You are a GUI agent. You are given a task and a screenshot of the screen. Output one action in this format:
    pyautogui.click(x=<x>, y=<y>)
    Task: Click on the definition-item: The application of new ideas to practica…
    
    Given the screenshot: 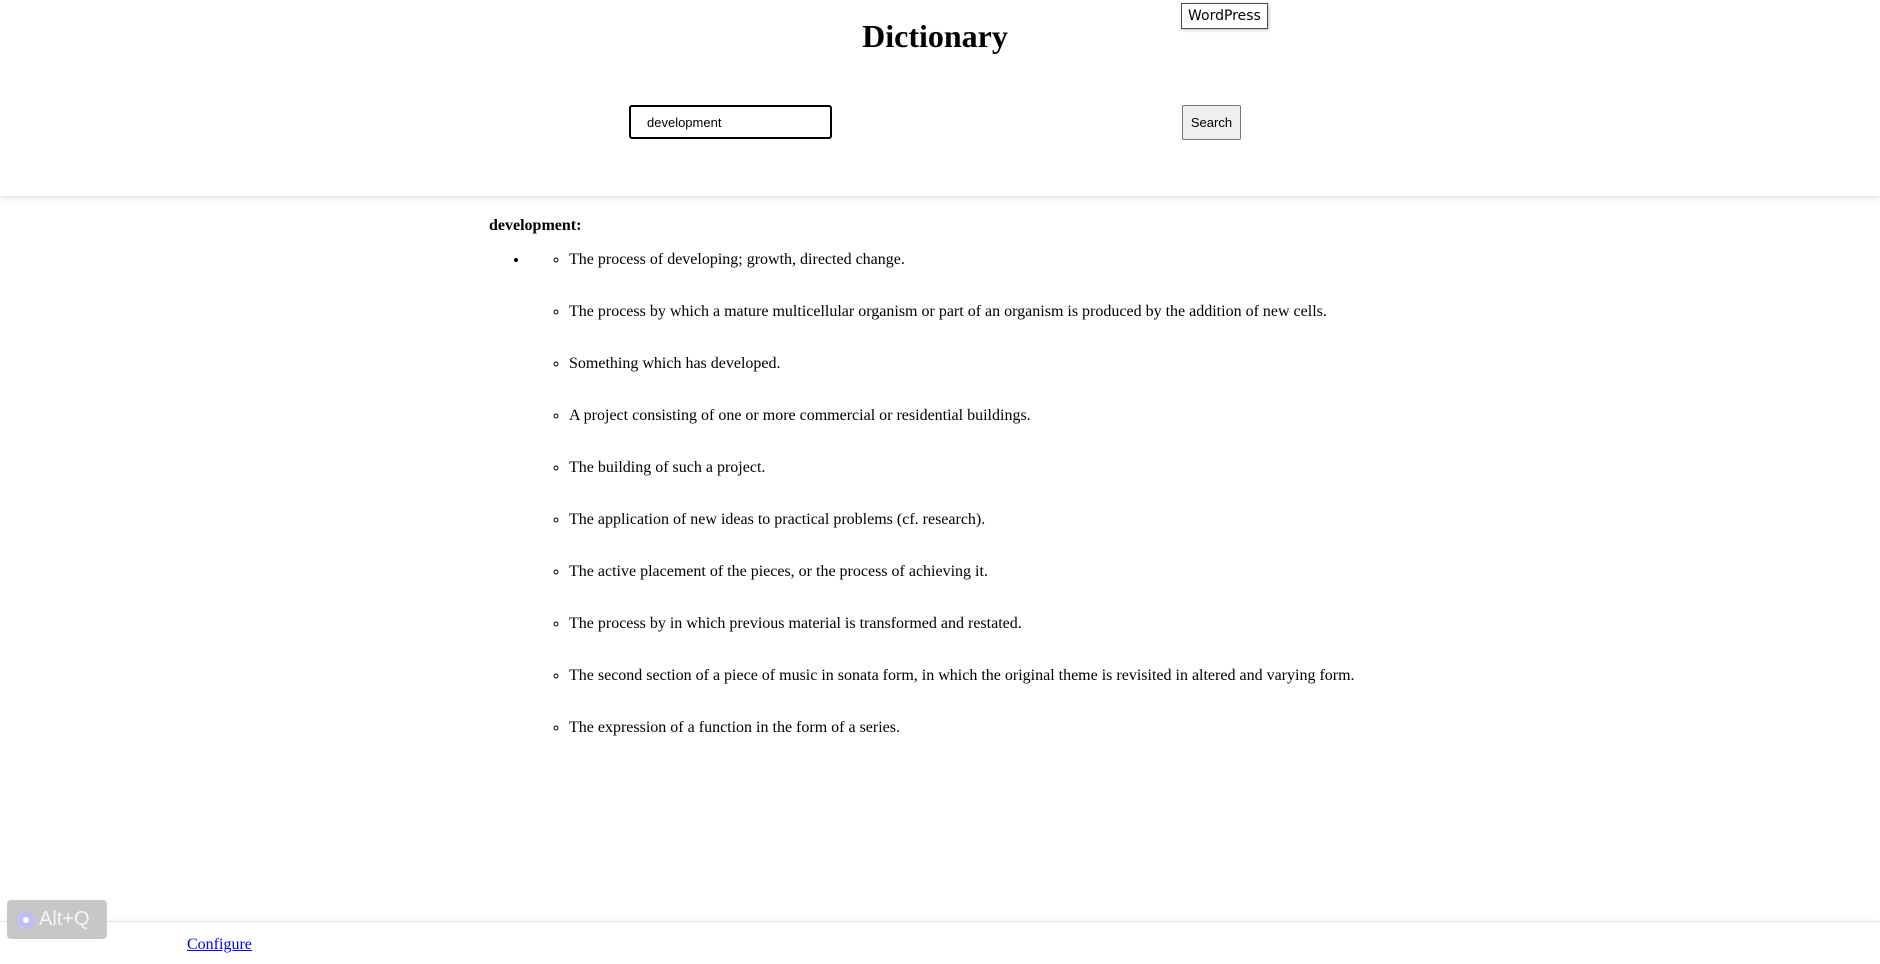 What is the action you would take?
    pyautogui.click(x=1129, y=520)
    